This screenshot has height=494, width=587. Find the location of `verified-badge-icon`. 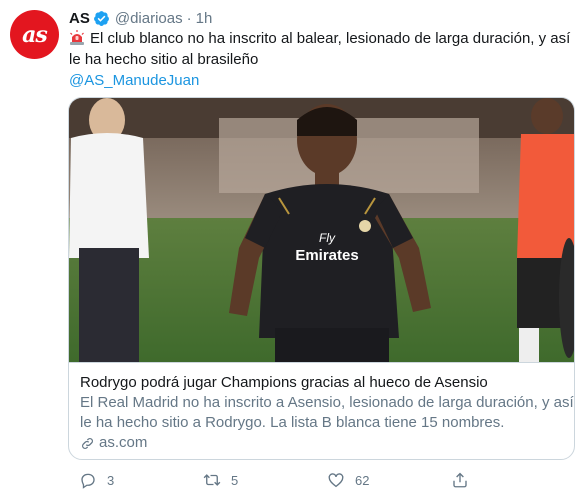

verified-badge-icon is located at coordinates (101, 18).